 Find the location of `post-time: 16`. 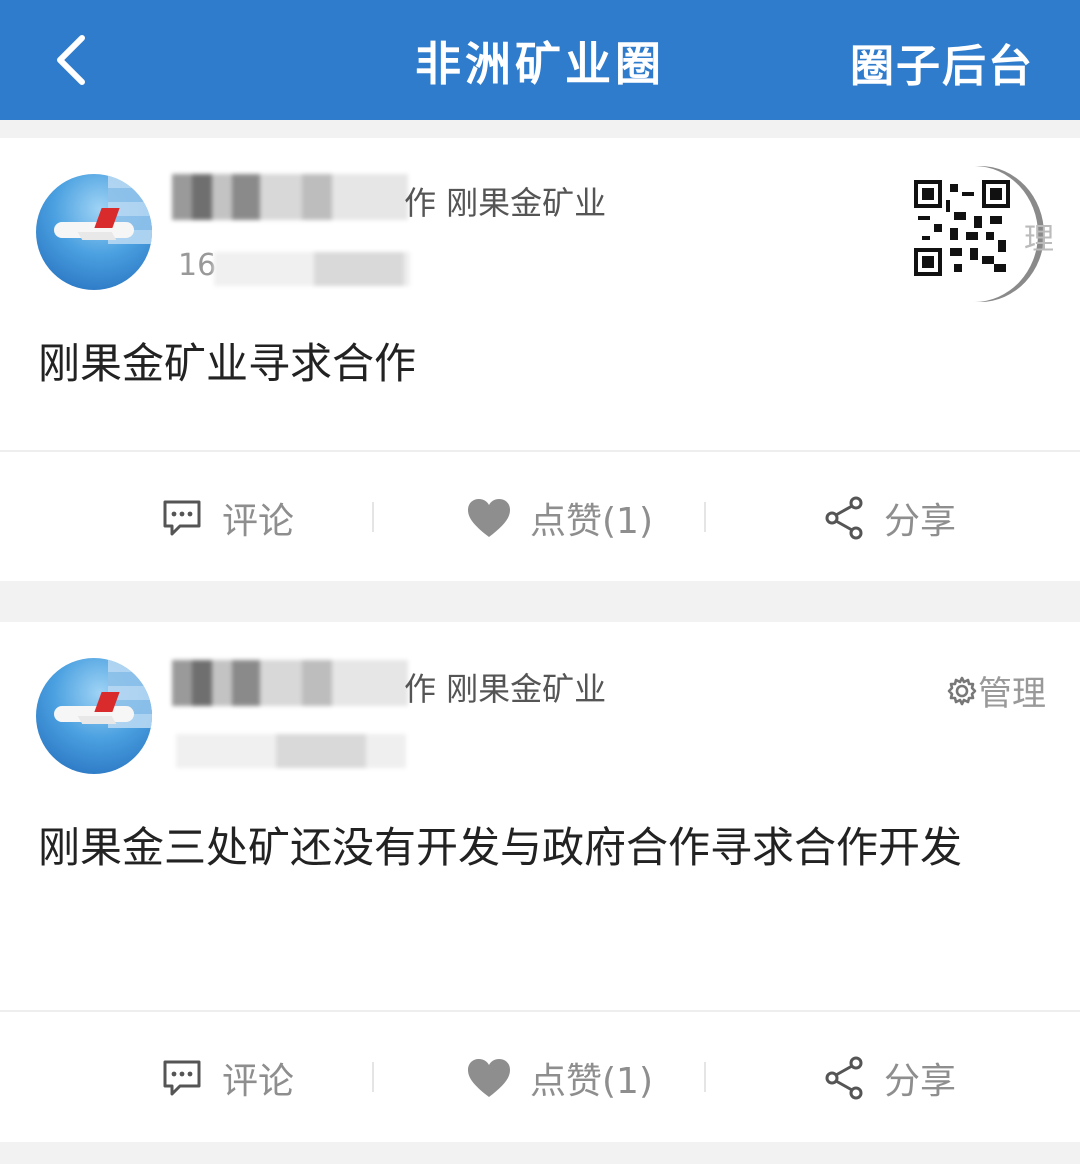

post-time: 16 is located at coordinates (197, 265).